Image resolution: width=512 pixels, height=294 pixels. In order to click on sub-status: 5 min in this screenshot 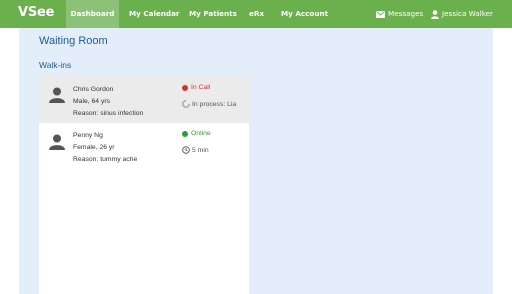, I will do `click(195, 150)`.